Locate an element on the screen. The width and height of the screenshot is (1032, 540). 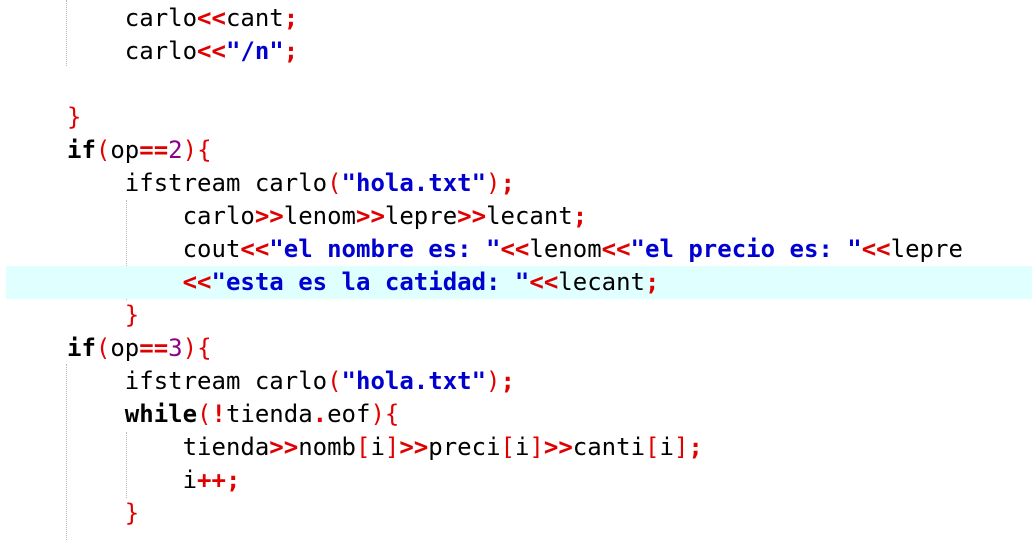
code-line: if(op==2){ is located at coordinates (516, 150).